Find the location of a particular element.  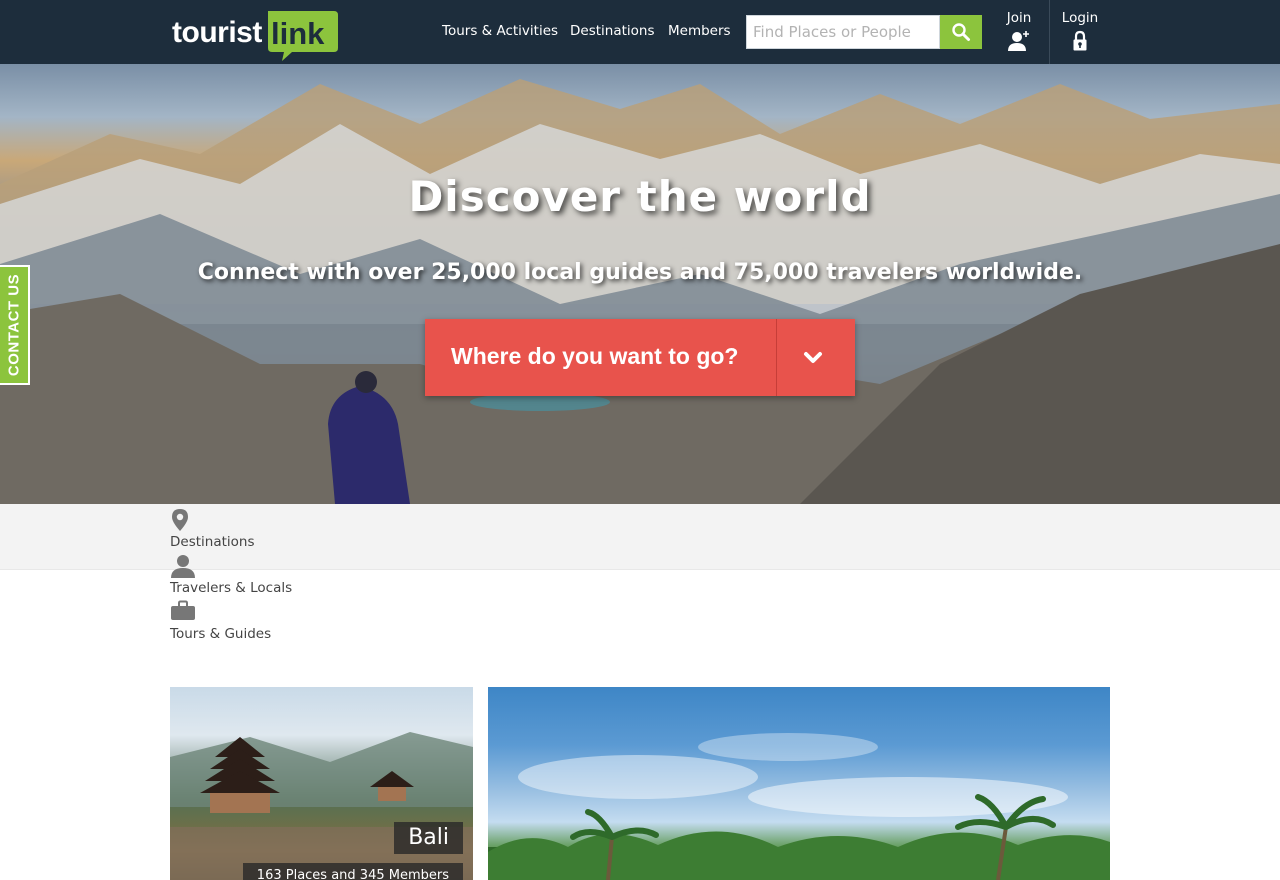

svg-text: tourist is located at coordinates (217, 32).